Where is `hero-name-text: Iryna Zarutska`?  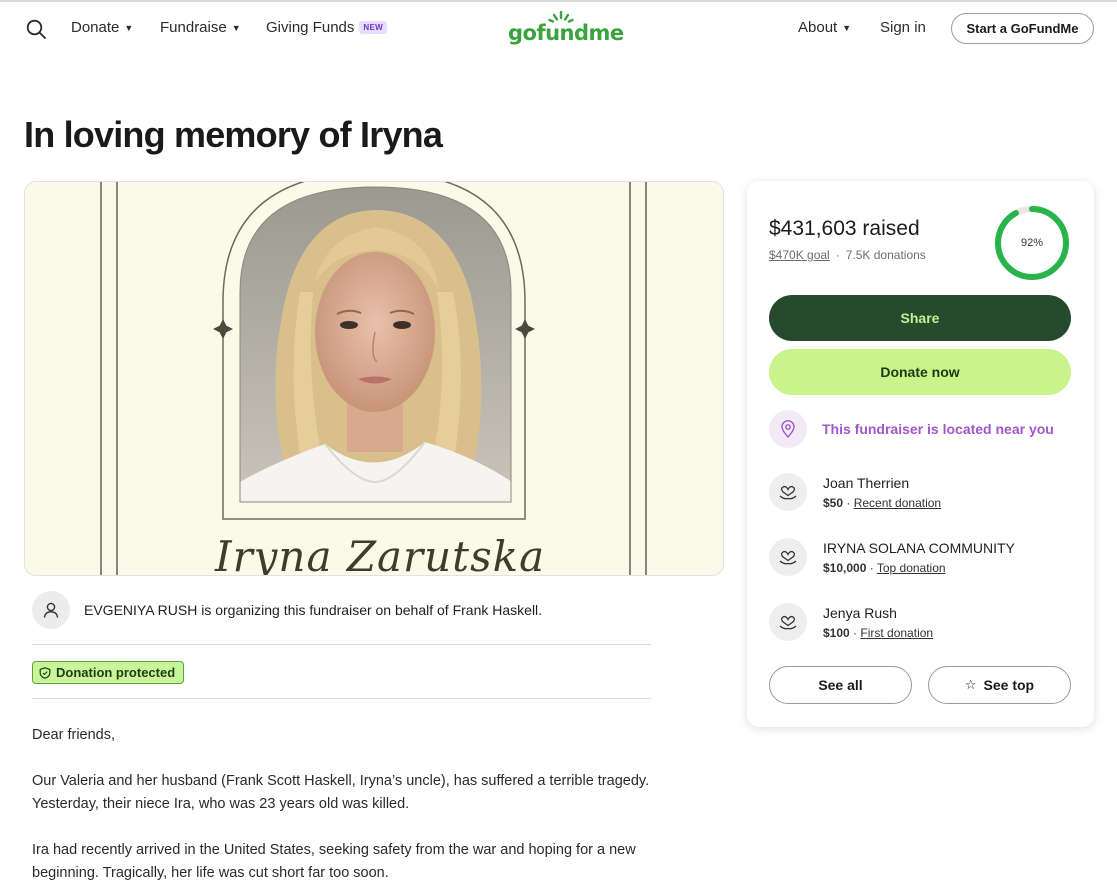 hero-name-text: Iryna Zarutska is located at coordinates (380, 554).